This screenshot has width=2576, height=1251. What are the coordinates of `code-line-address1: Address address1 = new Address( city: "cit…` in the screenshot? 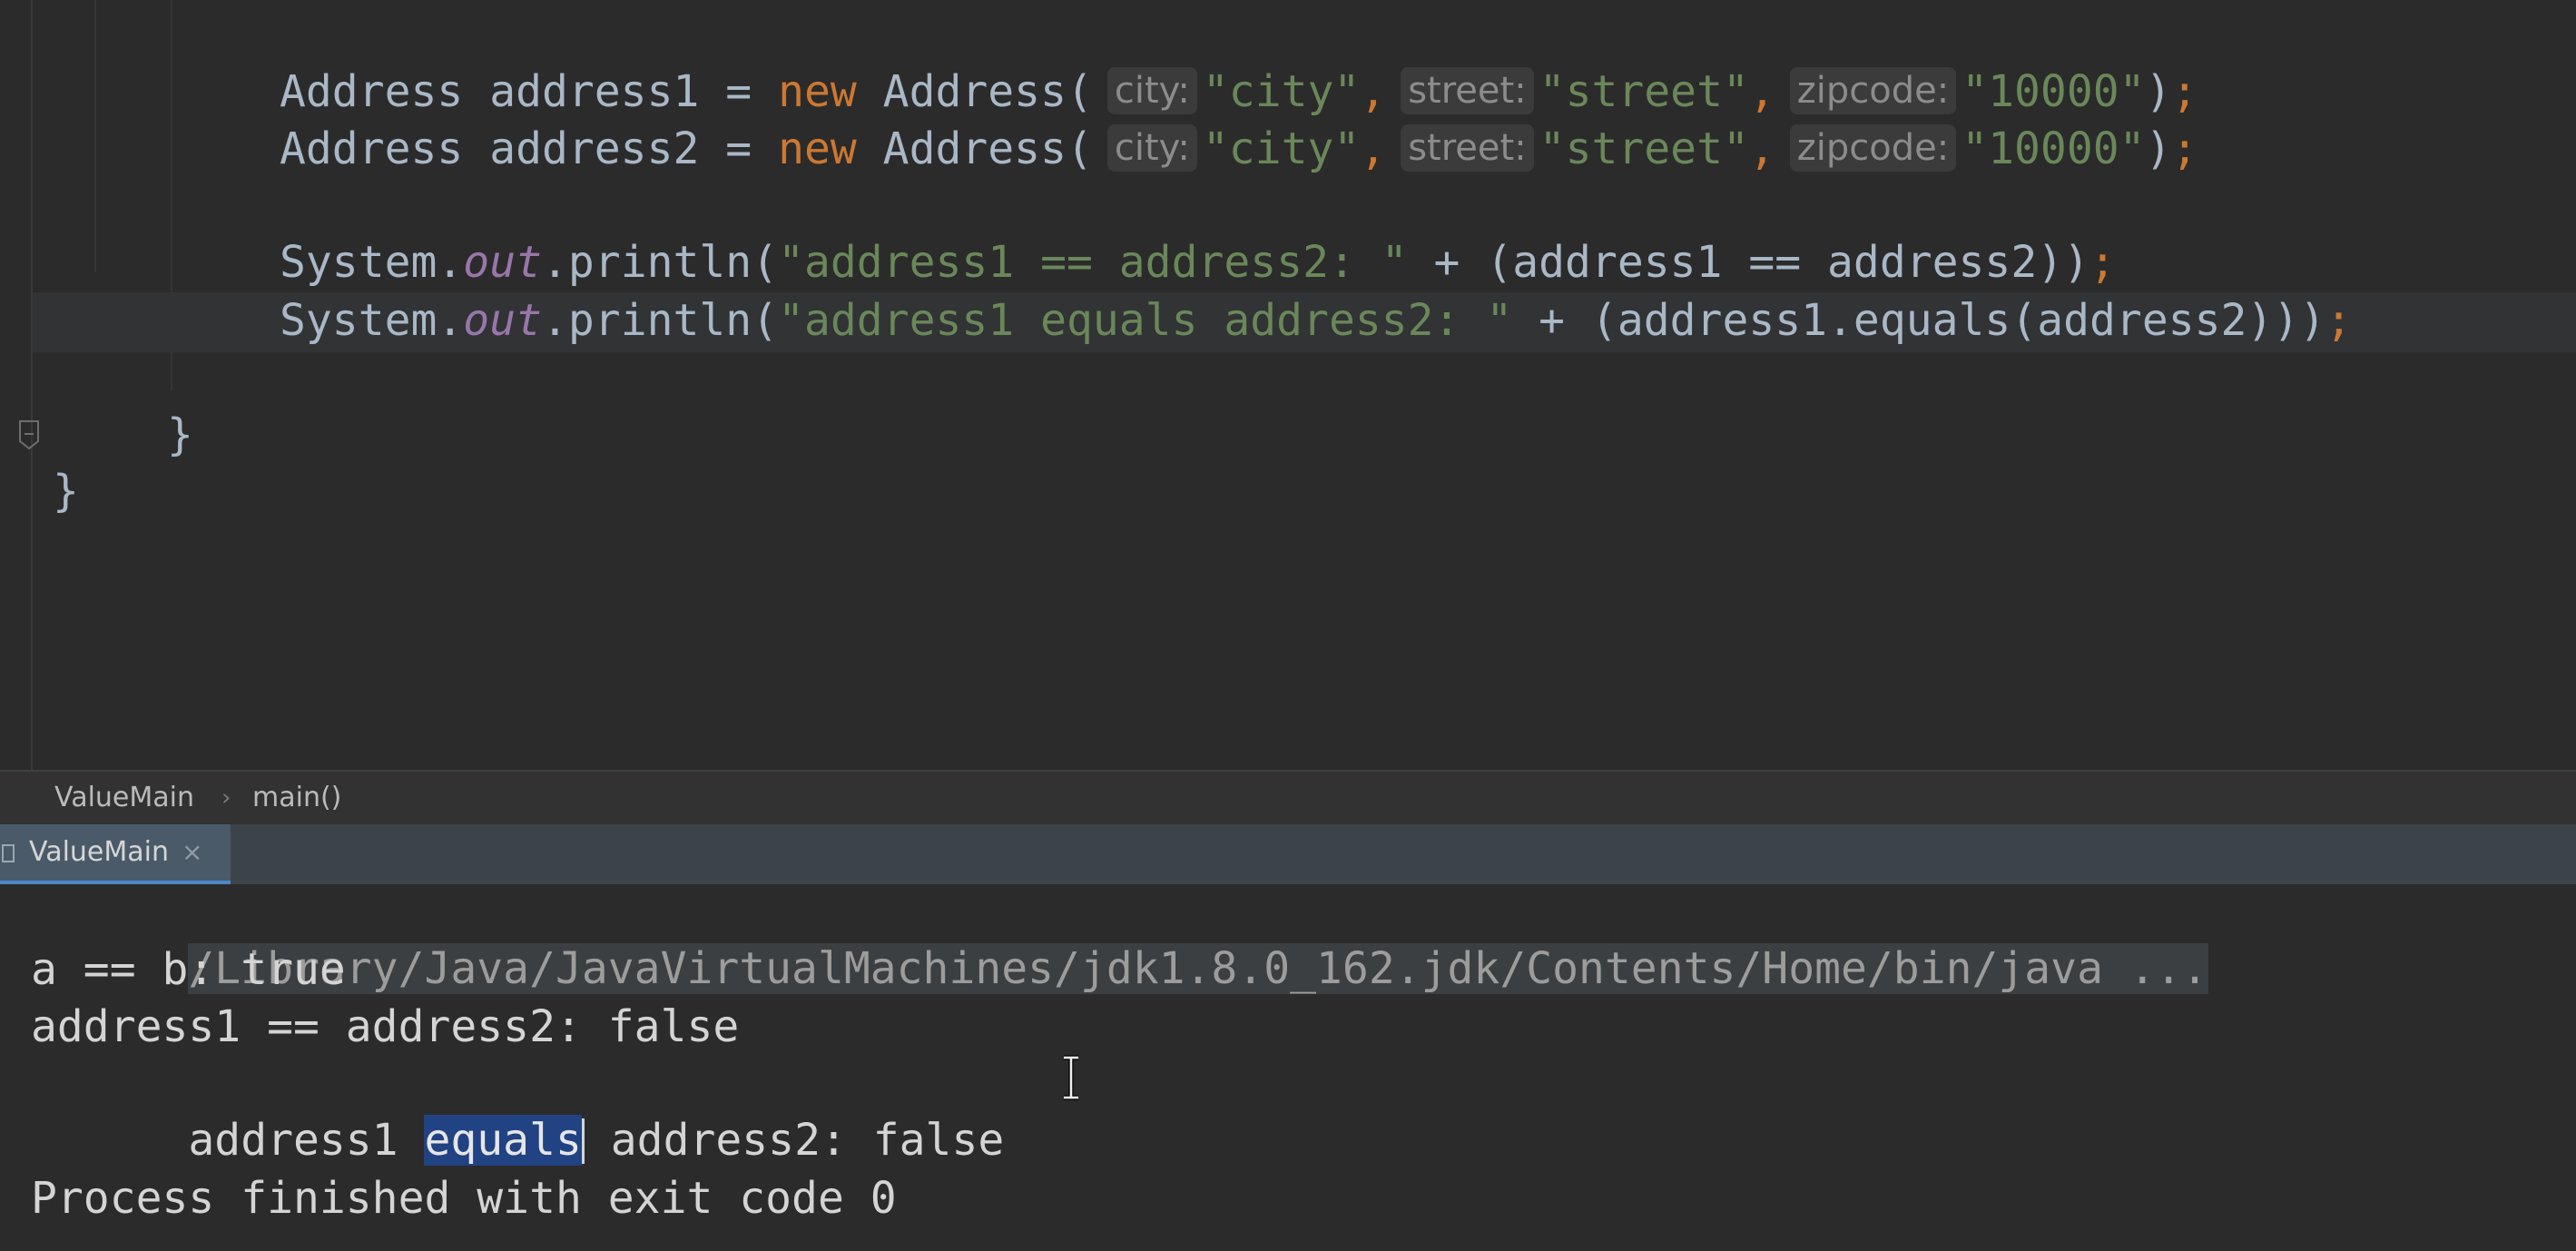 It's located at (1238, 92).